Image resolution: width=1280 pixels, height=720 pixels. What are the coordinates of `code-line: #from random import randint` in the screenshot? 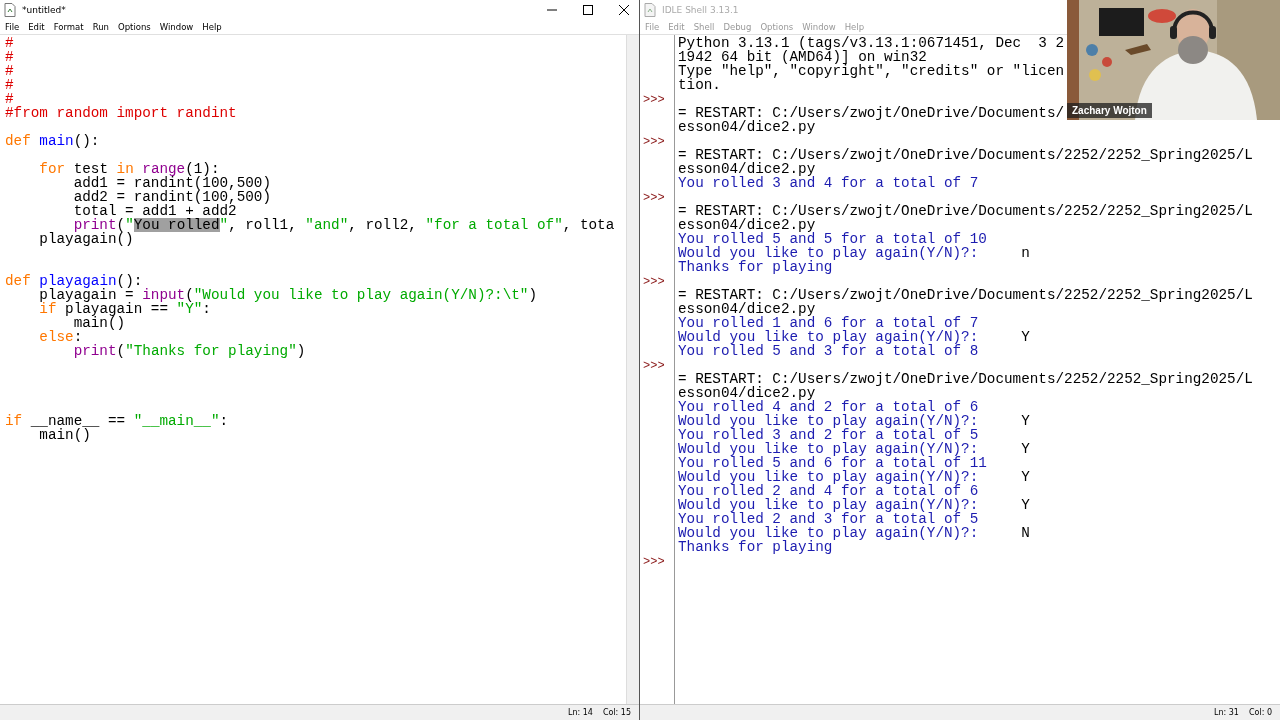 It's located at (121, 113).